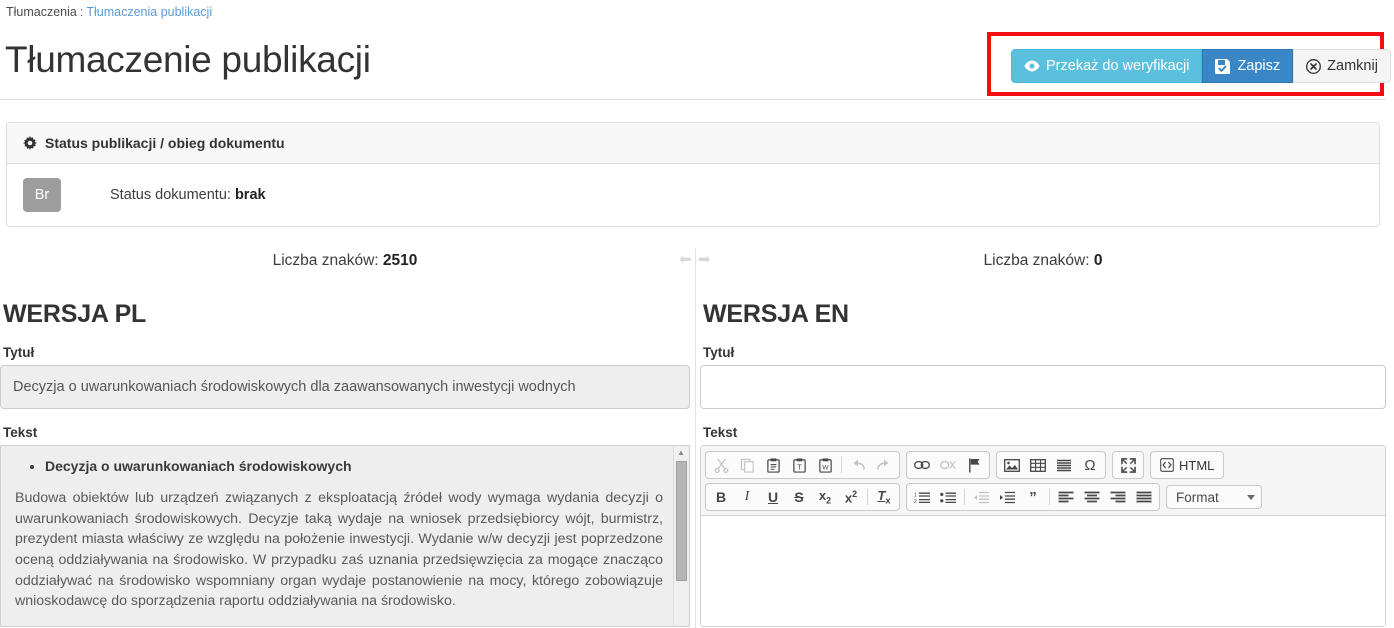 The width and height of the screenshot is (1394, 628). I want to click on basic-styles-toolbar-group: B I U S x2 x2 Tx, so click(802, 497).